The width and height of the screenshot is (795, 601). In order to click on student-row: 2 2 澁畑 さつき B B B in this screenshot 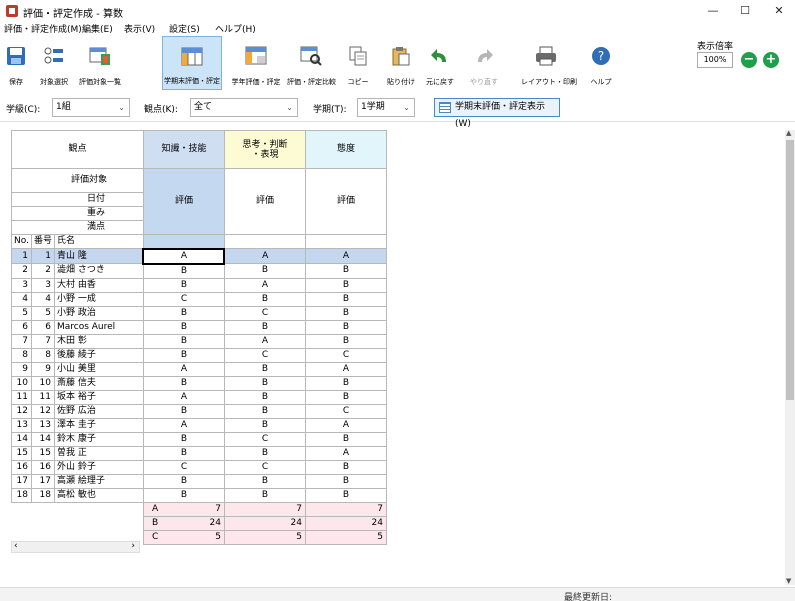, I will do `click(199, 271)`.